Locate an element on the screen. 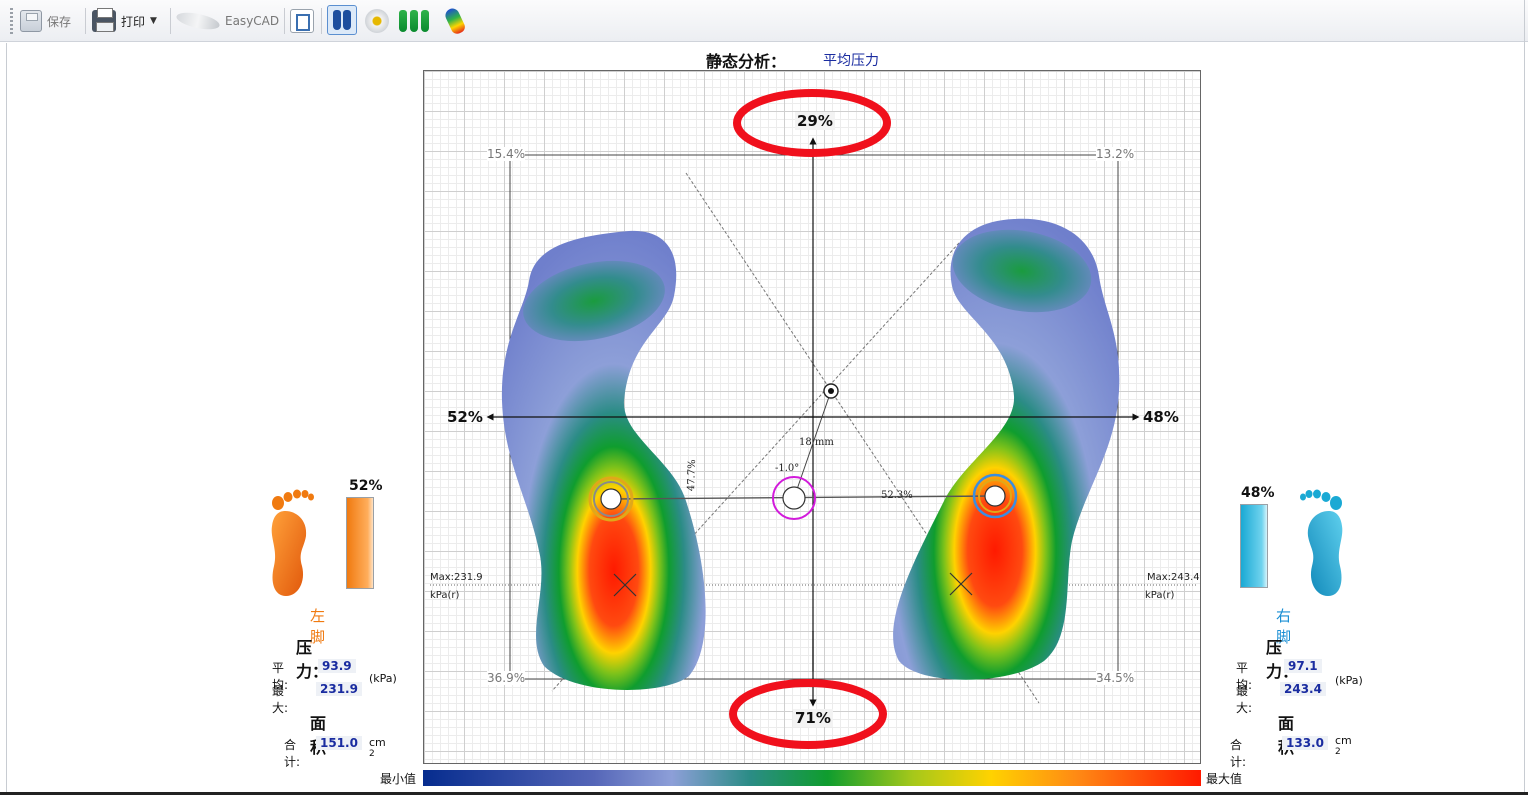 The width and height of the screenshot is (1528, 795). flower-icon is located at coordinates (377, 21).